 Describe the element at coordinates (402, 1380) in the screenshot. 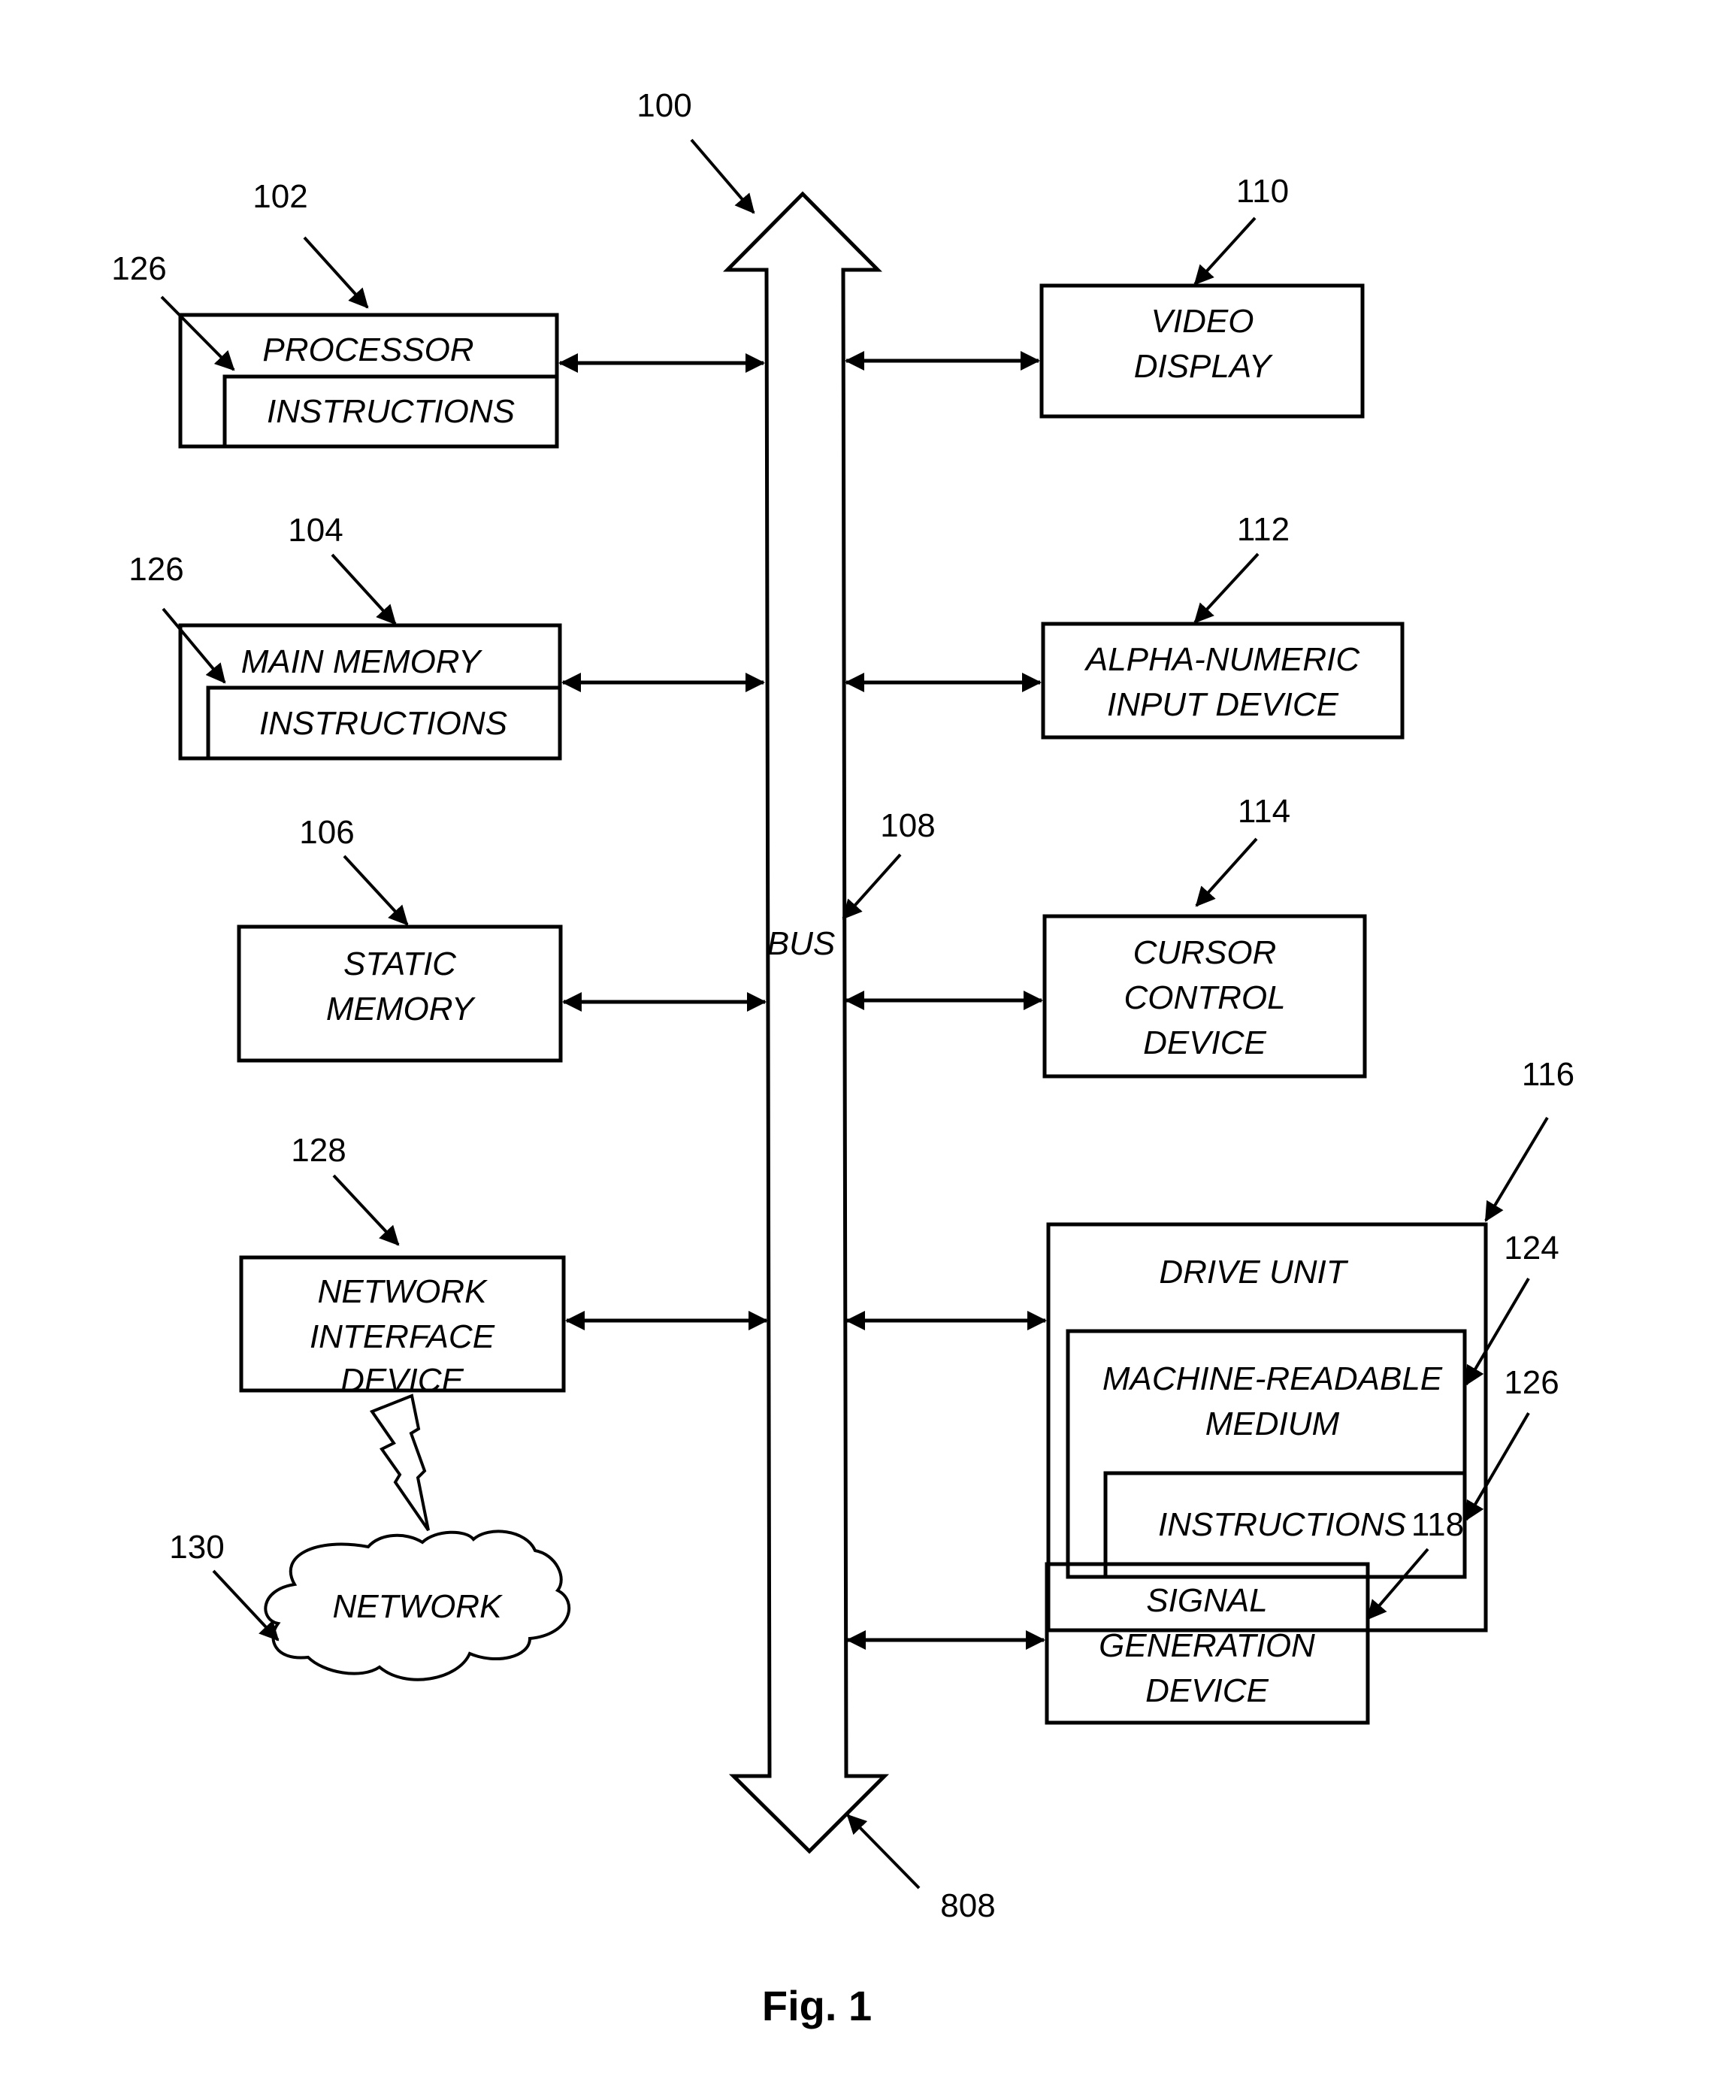

I see `network-interface-label-3: DEVICE` at that location.